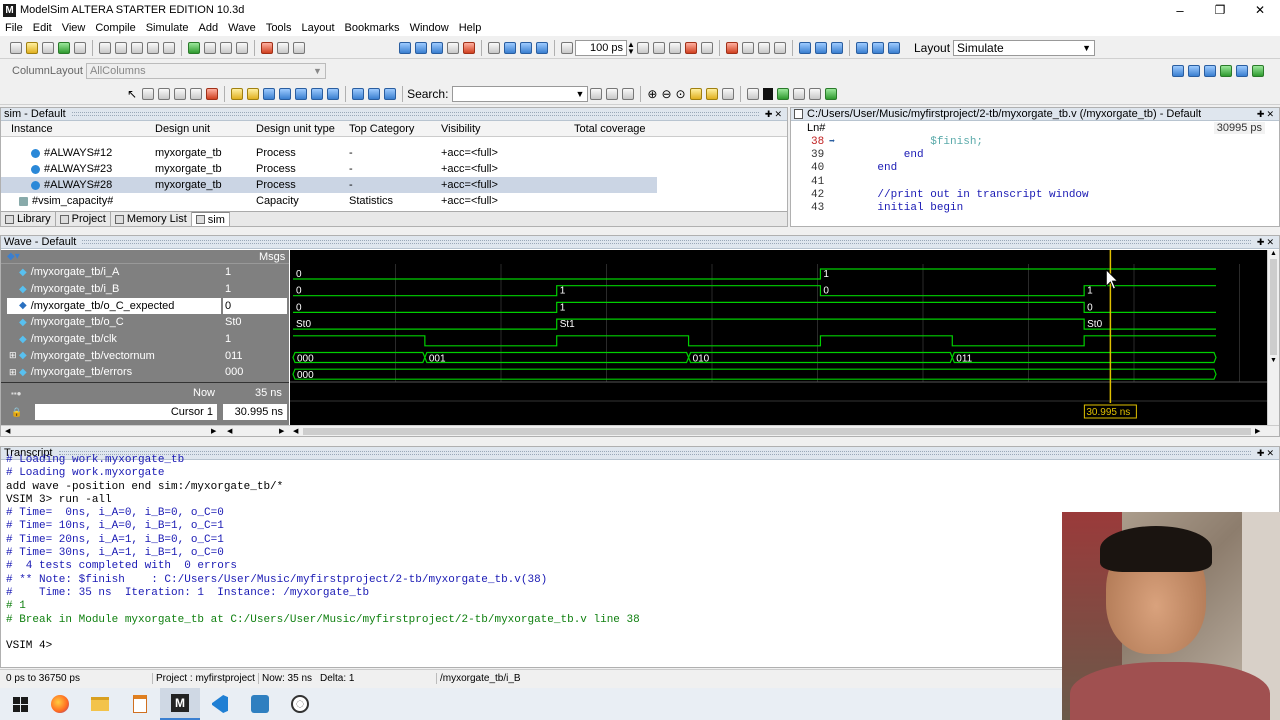 Image resolution: width=1280 pixels, height=720 pixels. What do you see at coordinates (285, 93) in the screenshot?
I see `cursor-4-icon` at bounding box center [285, 93].